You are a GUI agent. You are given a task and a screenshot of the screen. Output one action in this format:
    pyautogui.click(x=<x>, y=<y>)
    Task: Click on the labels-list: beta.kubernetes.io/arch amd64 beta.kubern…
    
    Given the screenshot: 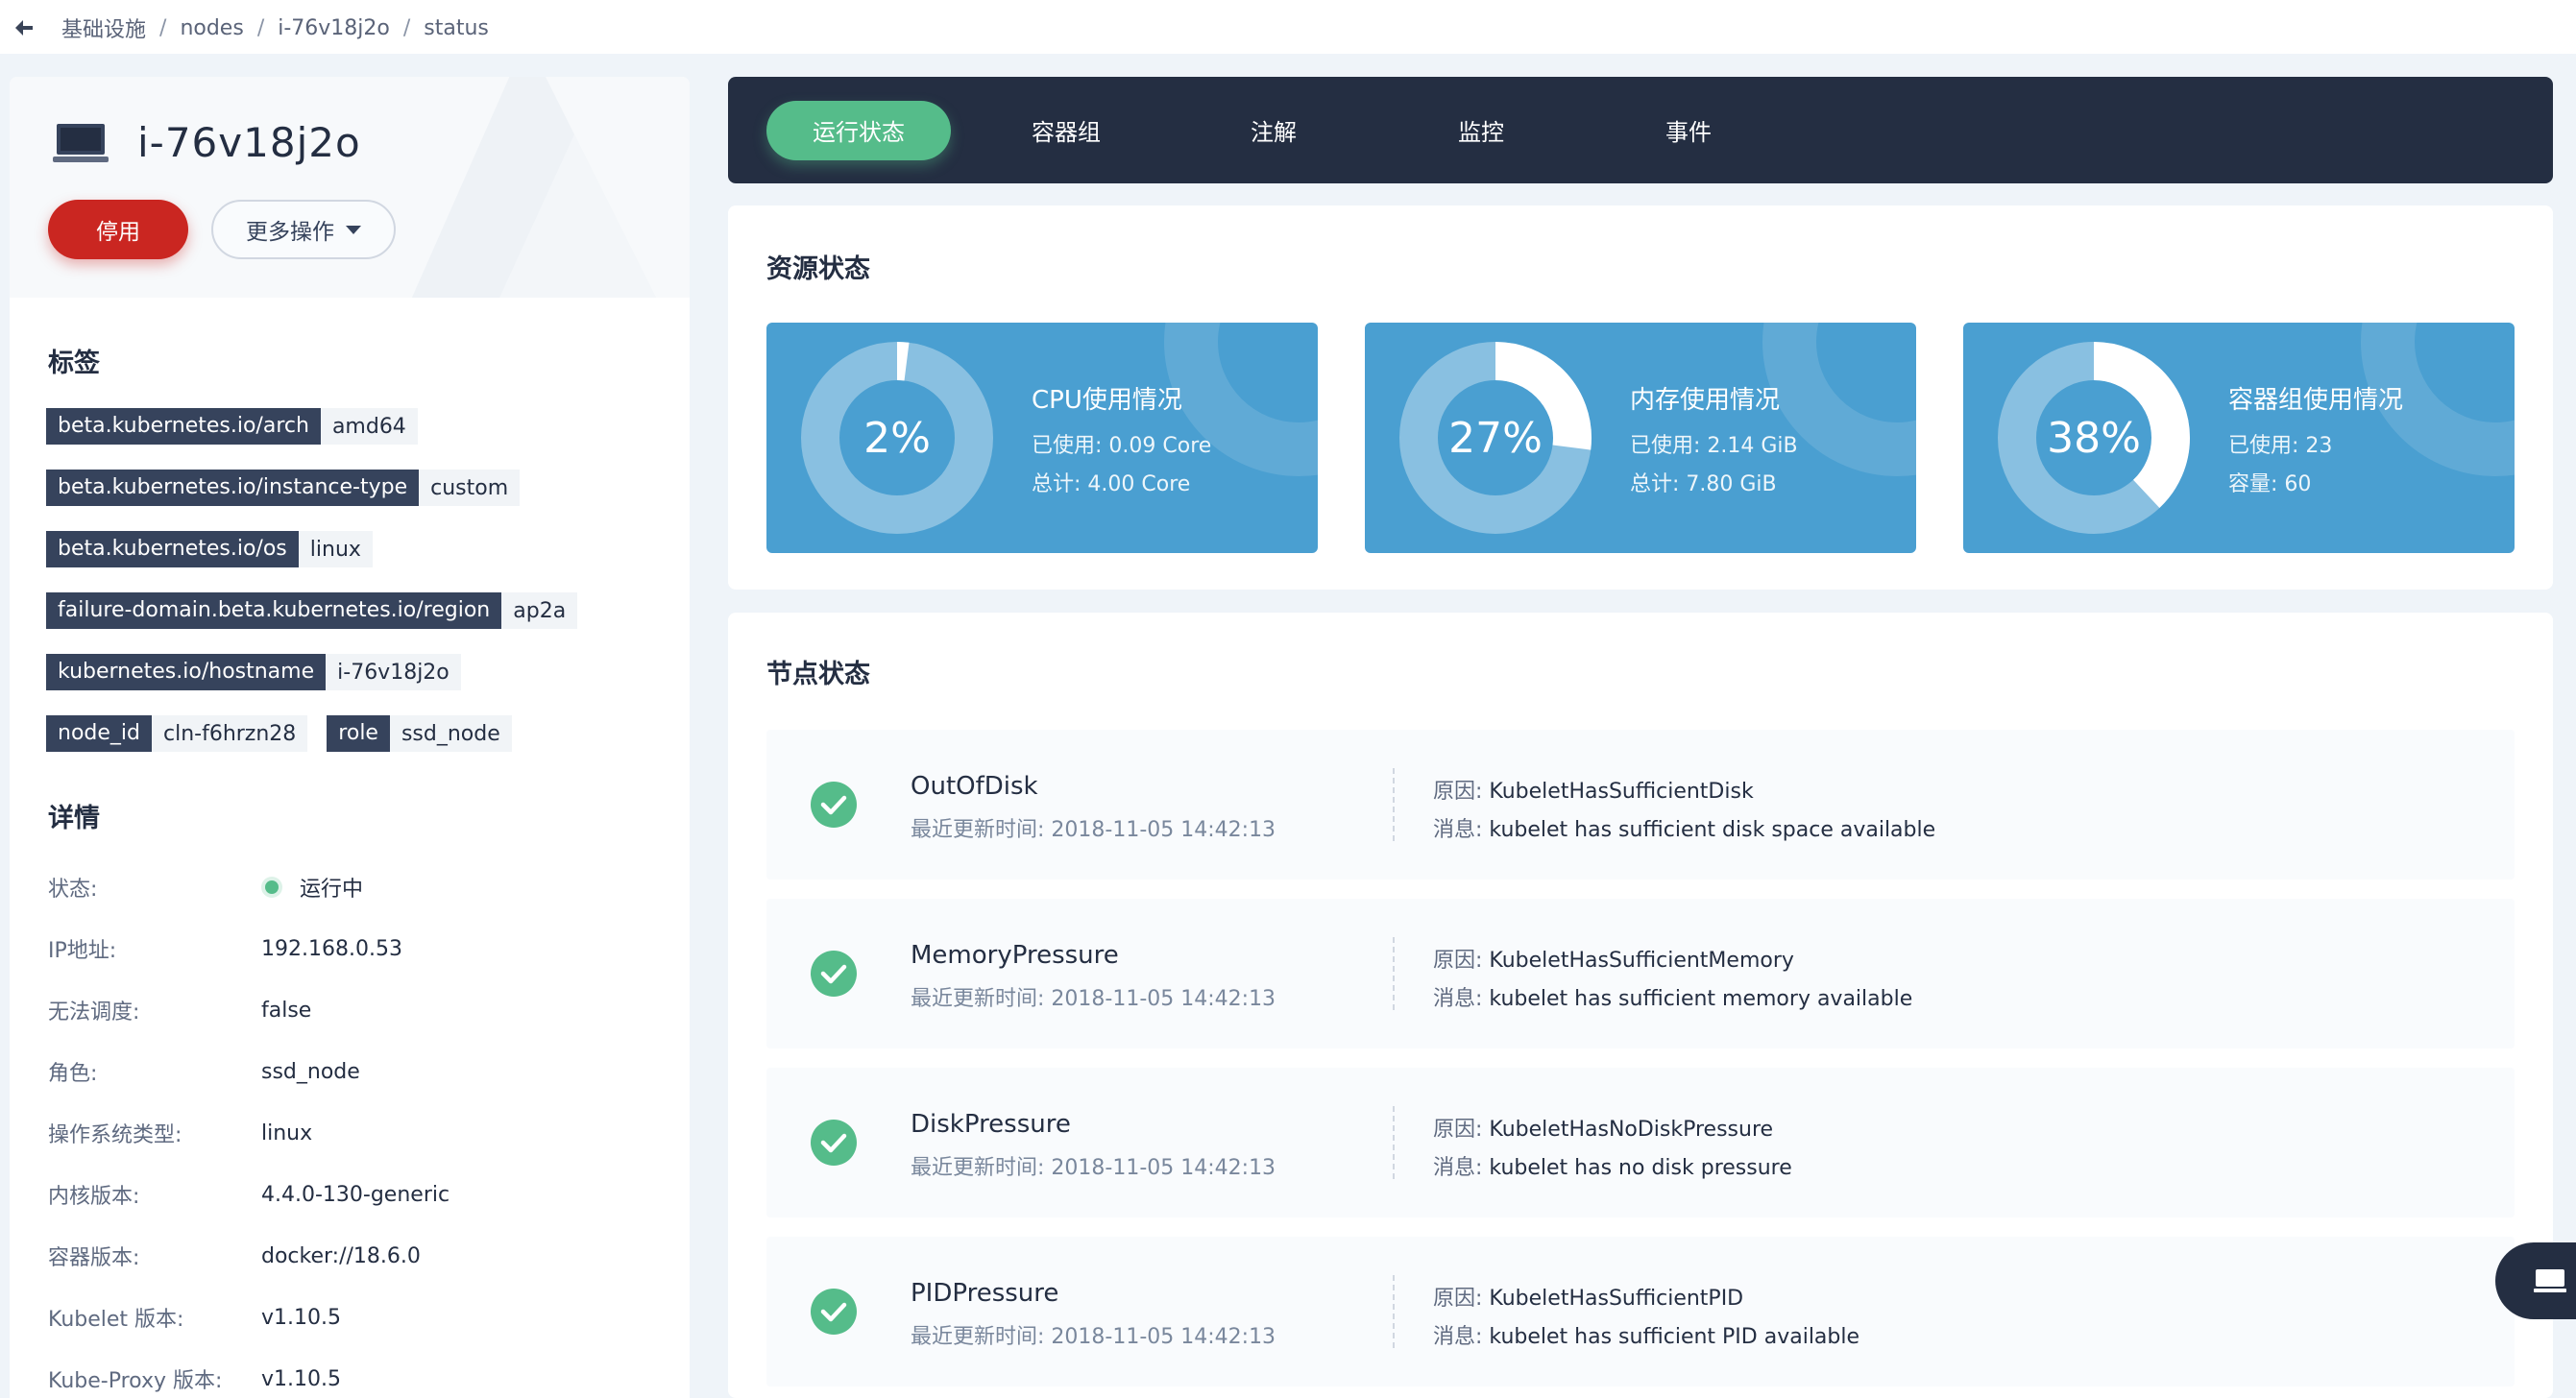 What is the action you would take?
    pyautogui.click(x=358, y=580)
    